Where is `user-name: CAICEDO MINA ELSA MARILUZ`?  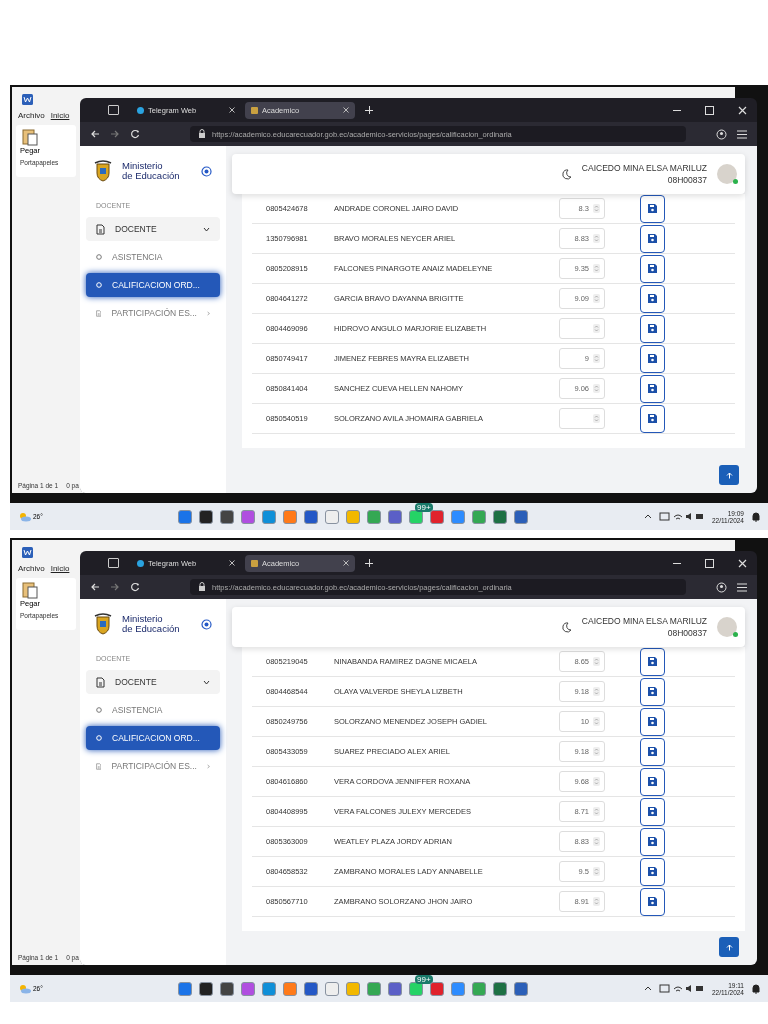
user-name: CAICEDO MINA ELSA MARILUZ is located at coordinates (644, 168).